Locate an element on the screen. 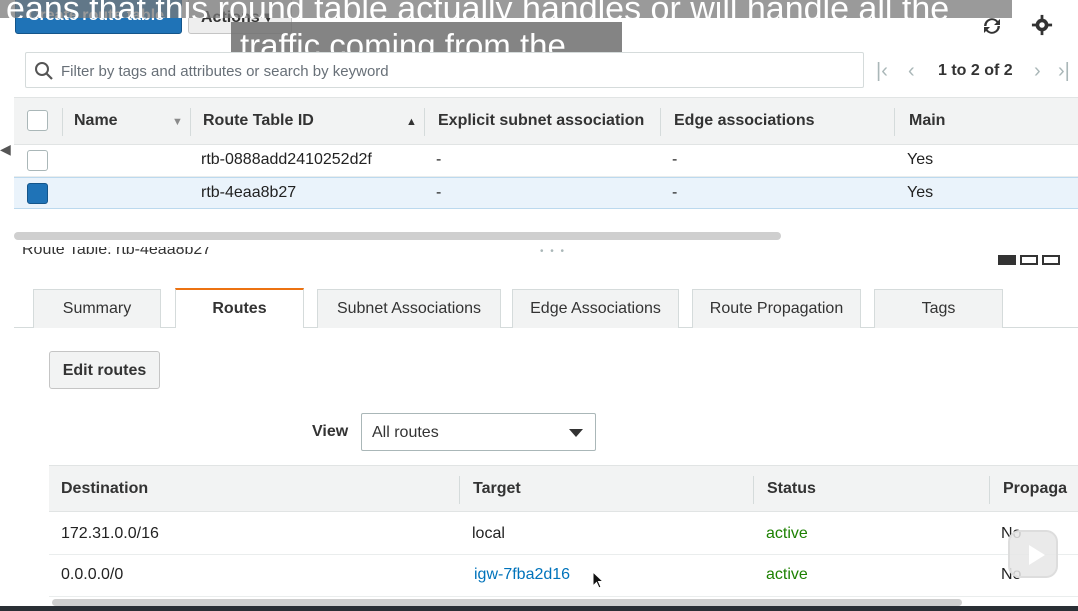 Image resolution: width=1078 pixels, height=611 pixels. column-header-main: Main is located at coordinates (927, 121).